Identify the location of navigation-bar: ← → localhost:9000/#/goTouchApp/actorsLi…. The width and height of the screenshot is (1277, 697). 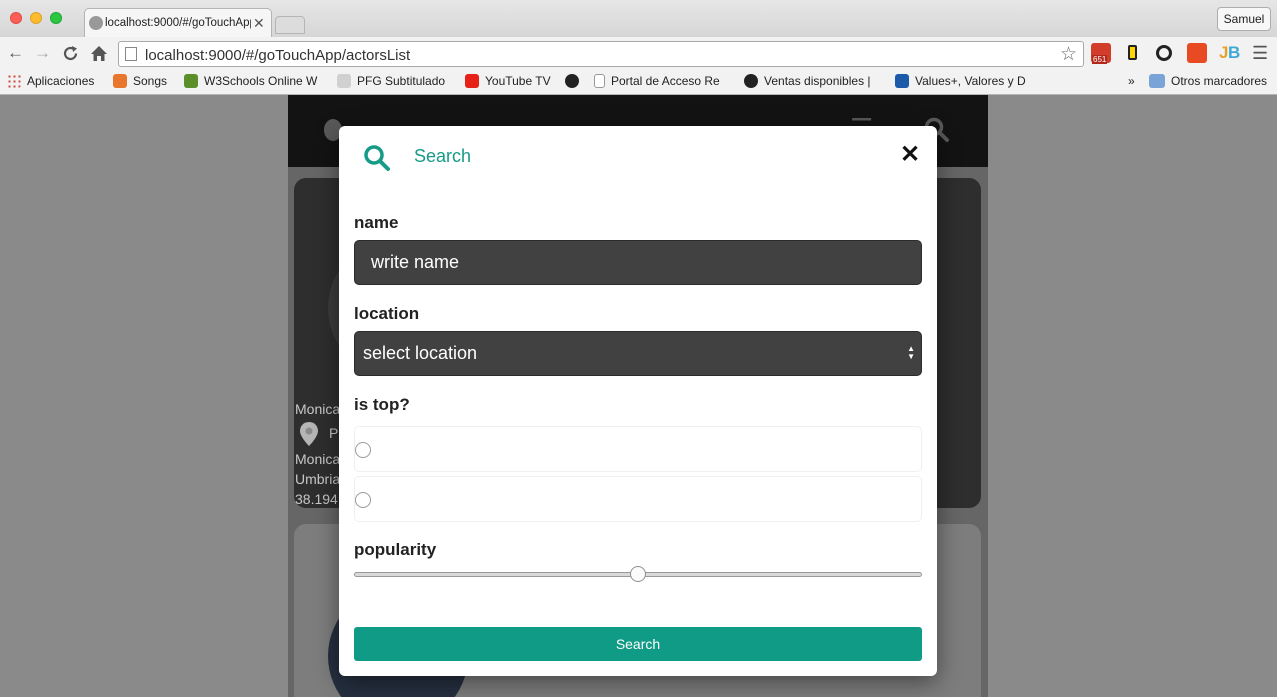
(638, 53).